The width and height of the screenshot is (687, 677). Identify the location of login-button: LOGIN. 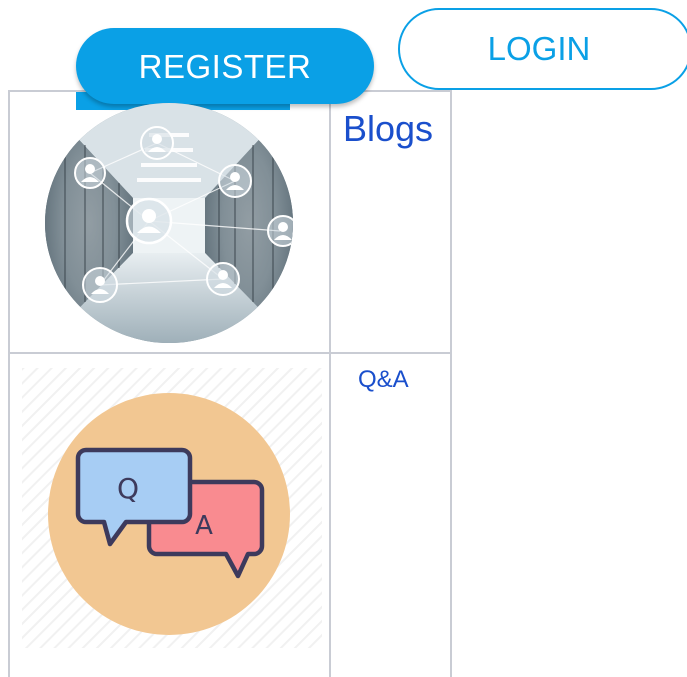
(542, 49).